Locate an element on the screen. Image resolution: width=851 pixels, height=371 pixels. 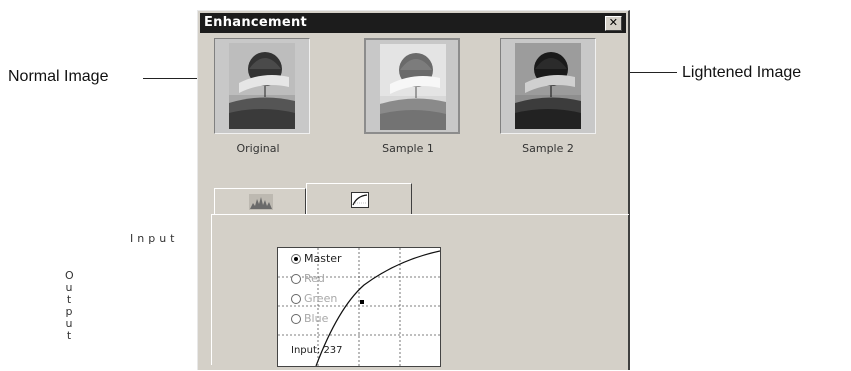
channel-master-label: Master is located at coordinates (323, 258).